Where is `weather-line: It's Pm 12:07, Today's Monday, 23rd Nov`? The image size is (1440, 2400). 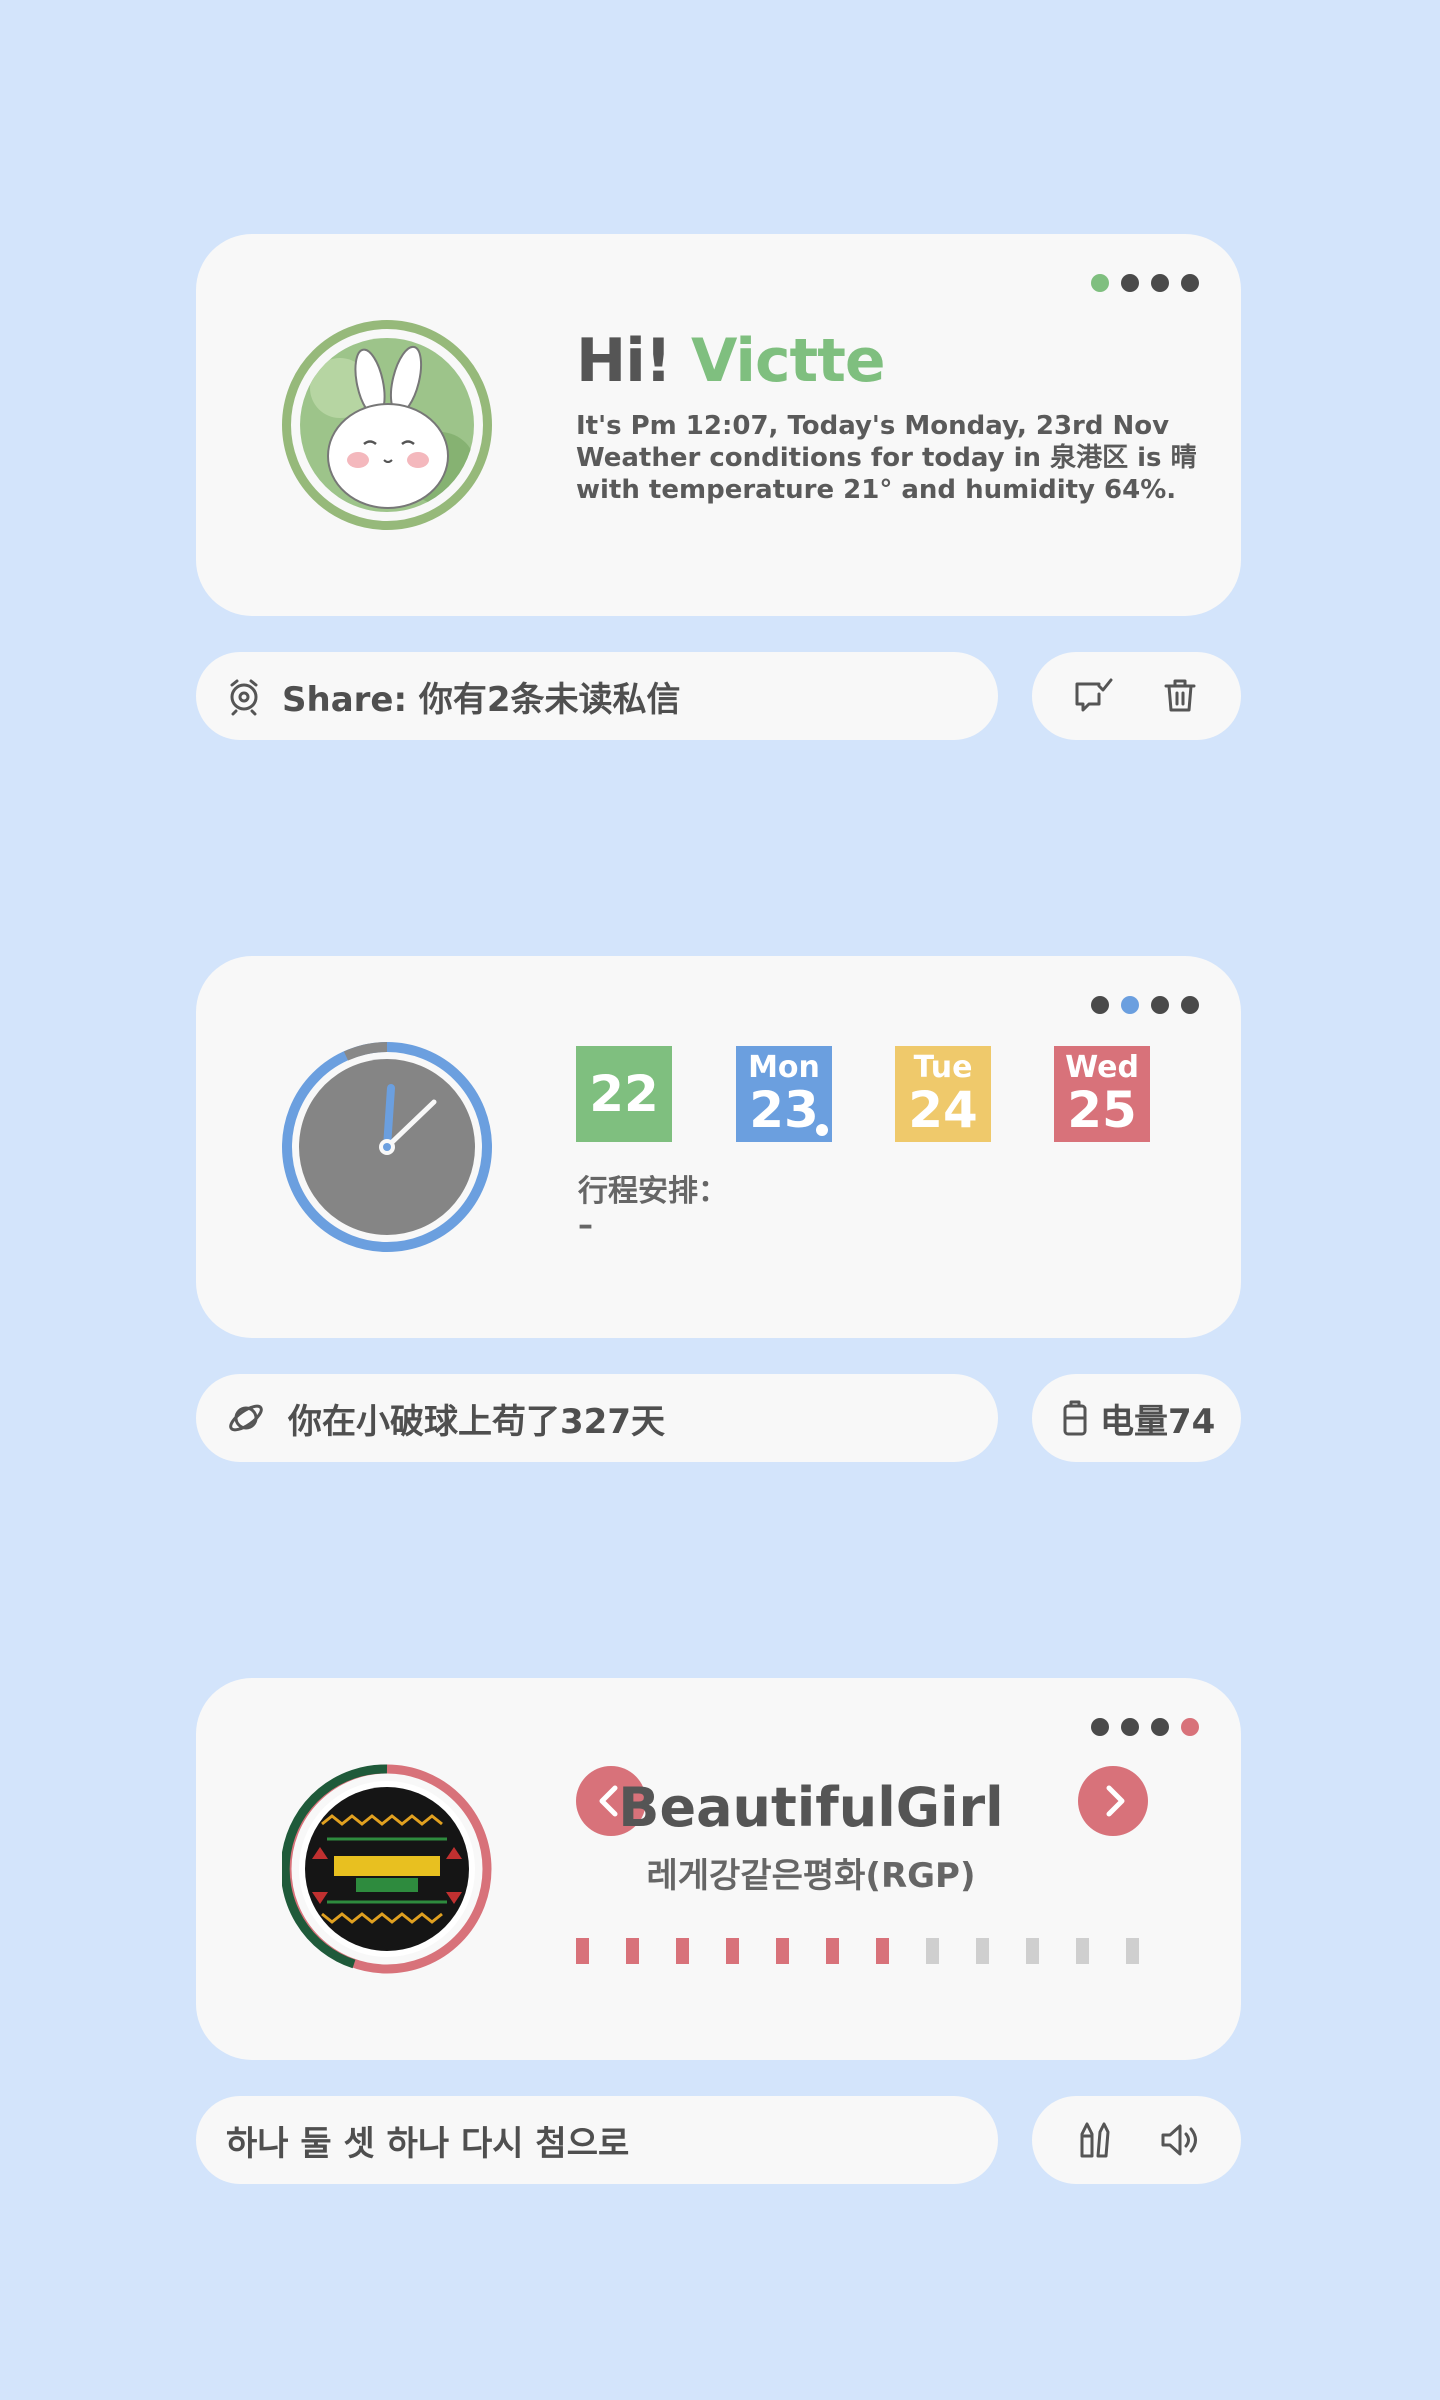 weather-line: It's Pm 12:07, Today's Monday, 23rd Nov is located at coordinates (873, 426).